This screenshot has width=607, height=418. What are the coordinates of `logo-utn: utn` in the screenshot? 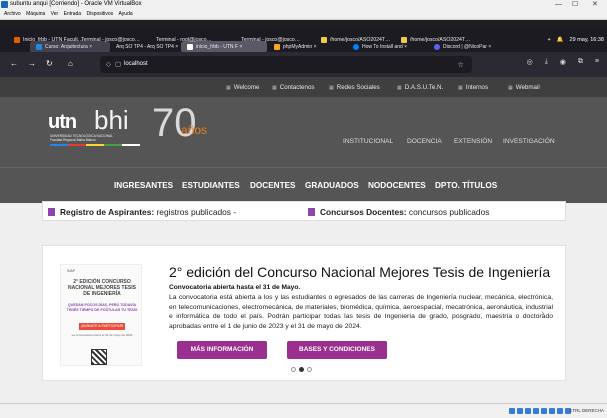 It's located at (62, 122).